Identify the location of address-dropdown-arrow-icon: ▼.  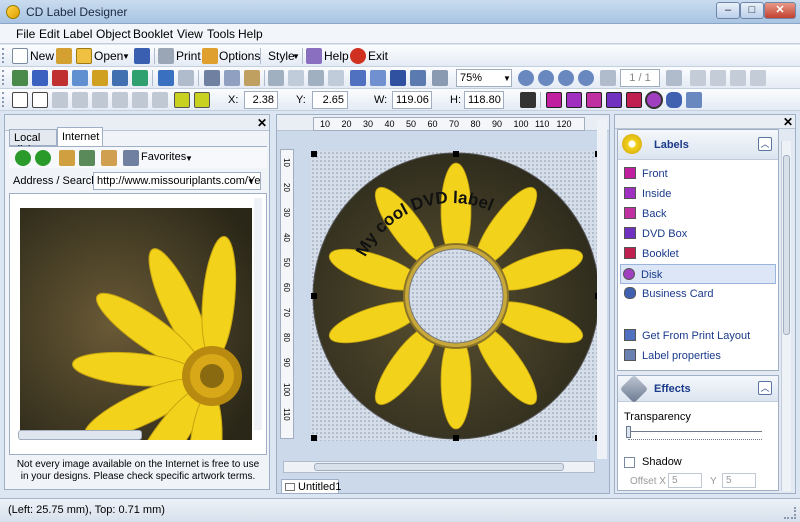
(251, 181).